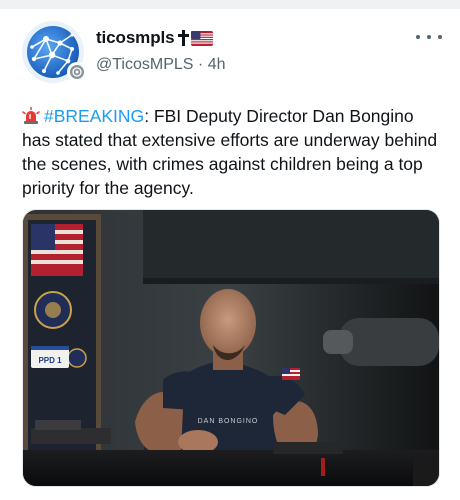 This screenshot has height=500, width=460. I want to click on siren-icon, so click(31, 115).